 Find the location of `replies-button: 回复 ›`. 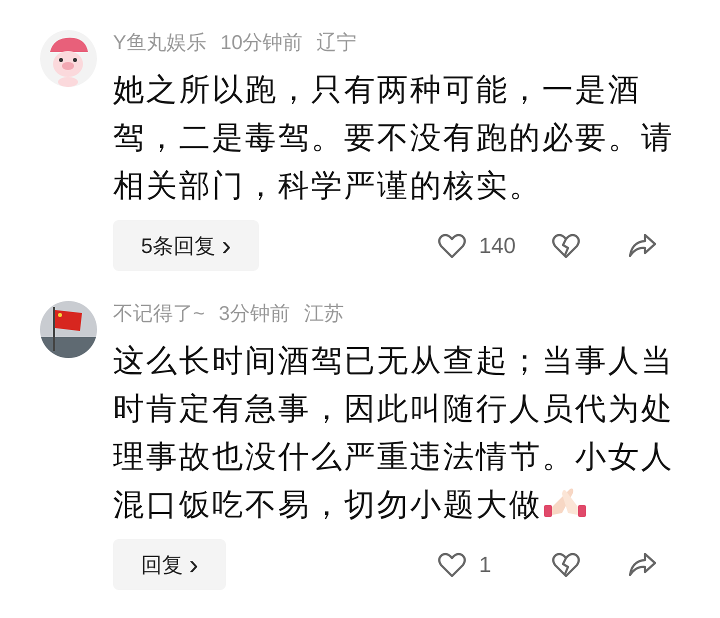

replies-button: 回复 › is located at coordinates (169, 564).